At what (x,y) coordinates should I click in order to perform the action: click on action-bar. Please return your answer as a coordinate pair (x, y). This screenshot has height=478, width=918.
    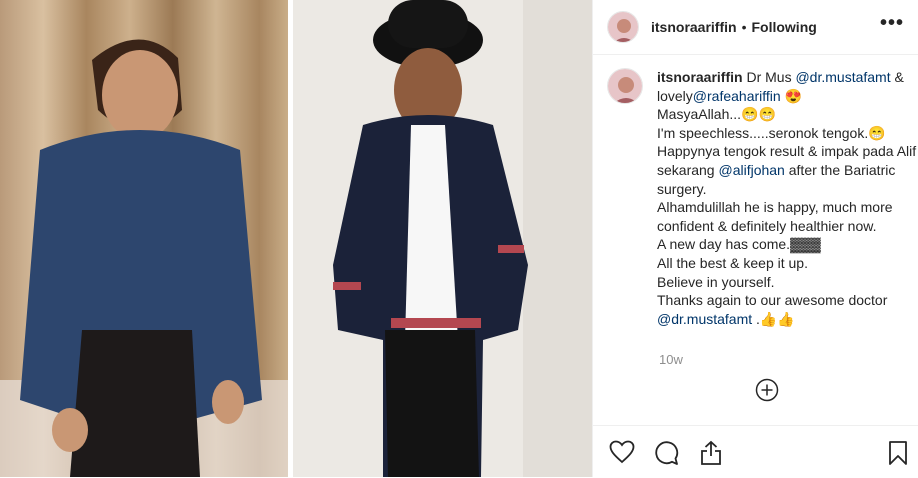
    Looking at the image, I should click on (755, 451).